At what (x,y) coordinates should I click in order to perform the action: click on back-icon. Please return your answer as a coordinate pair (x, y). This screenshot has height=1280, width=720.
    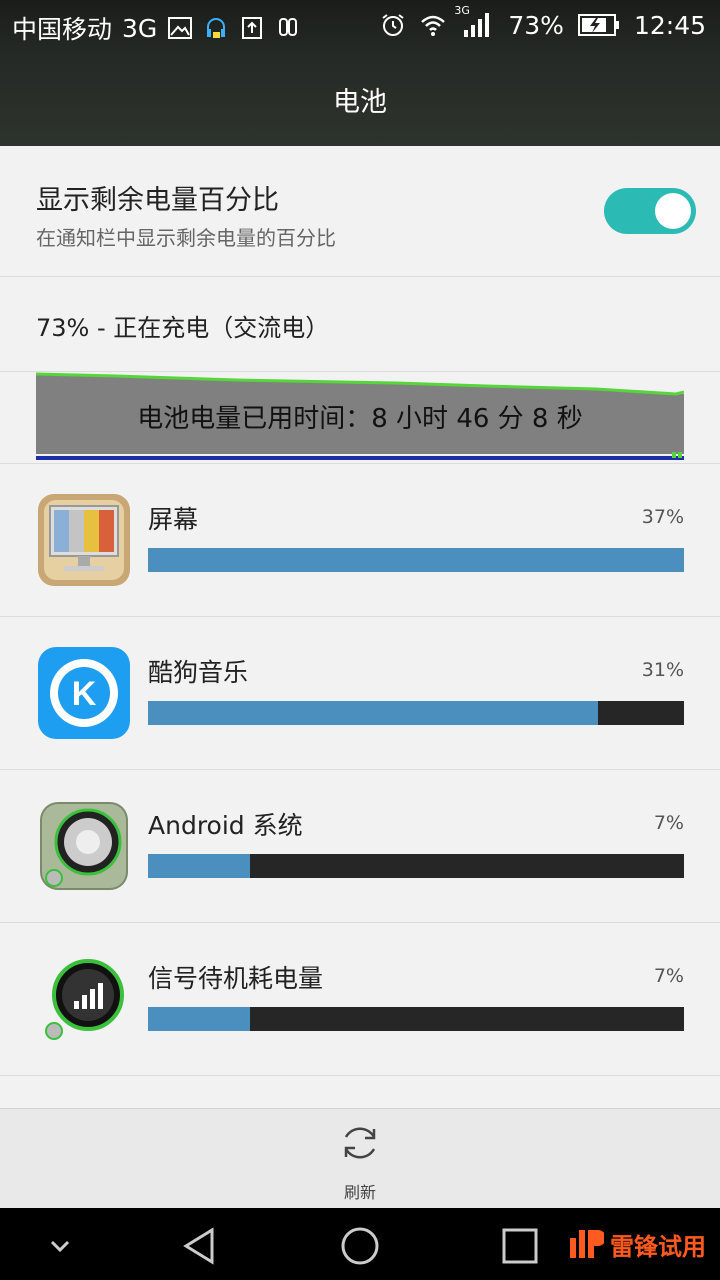
    Looking at the image, I should click on (200, 1246).